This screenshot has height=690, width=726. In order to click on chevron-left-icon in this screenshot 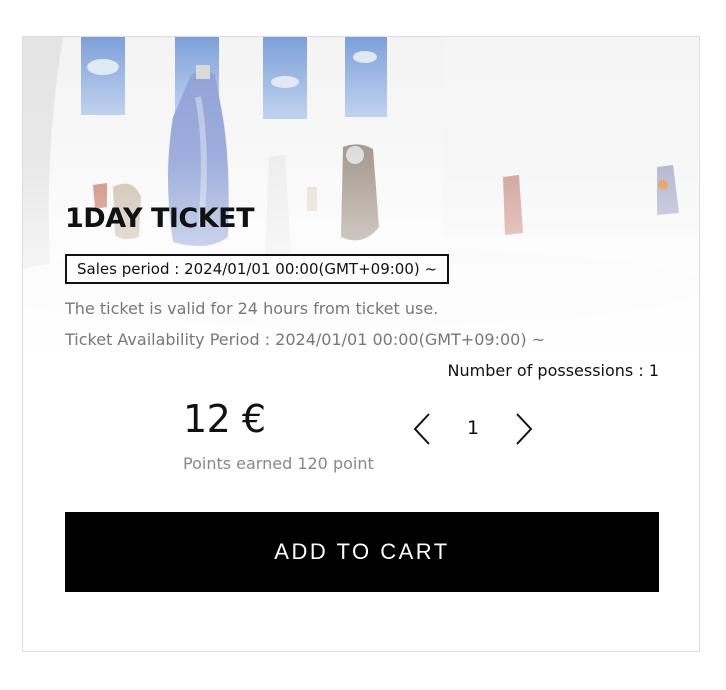, I will do `click(421, 429)`.